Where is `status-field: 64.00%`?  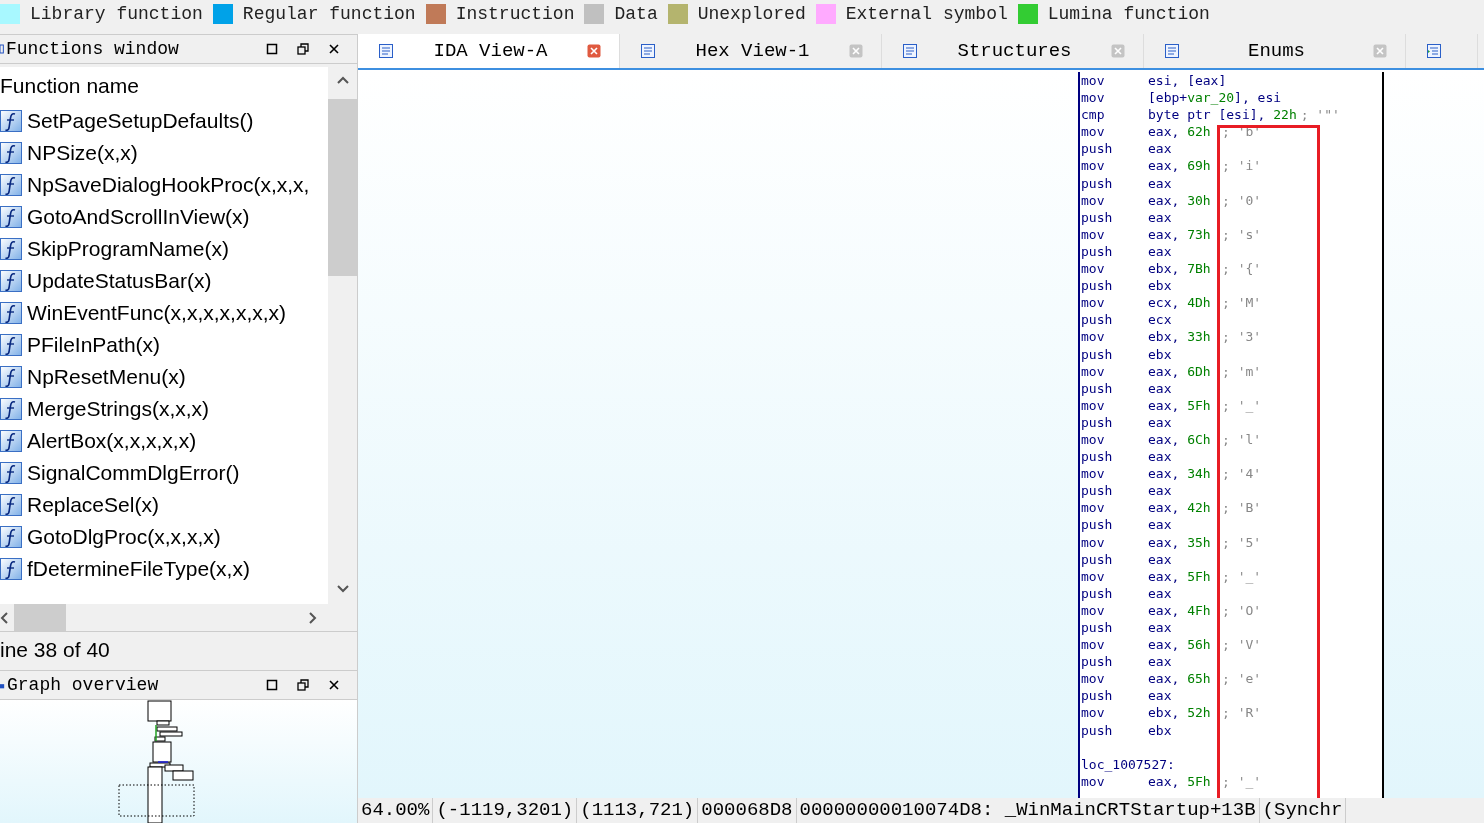 status-field: 64.00% is located at coordinates (396, 810).